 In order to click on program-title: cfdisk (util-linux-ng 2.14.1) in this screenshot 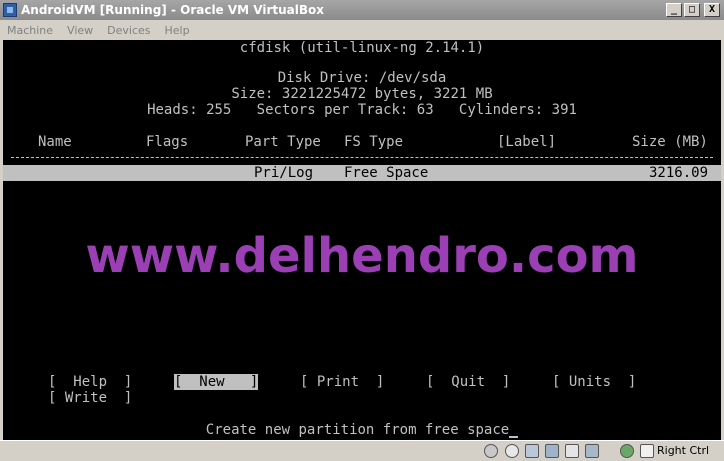, I will do `click(362, 48)`.